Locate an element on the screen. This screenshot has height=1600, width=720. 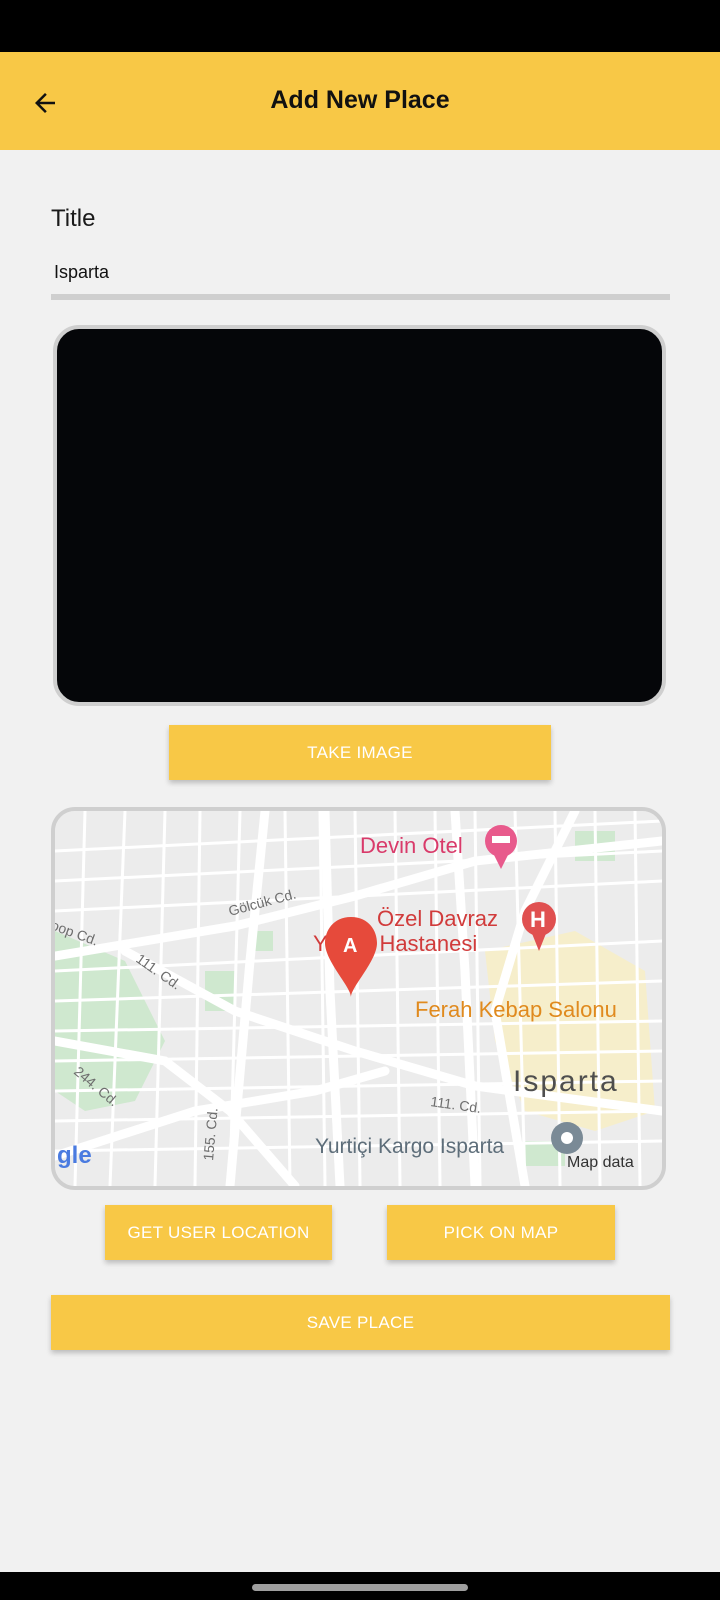
marker-letter: A is located at coordinates (350, 946).